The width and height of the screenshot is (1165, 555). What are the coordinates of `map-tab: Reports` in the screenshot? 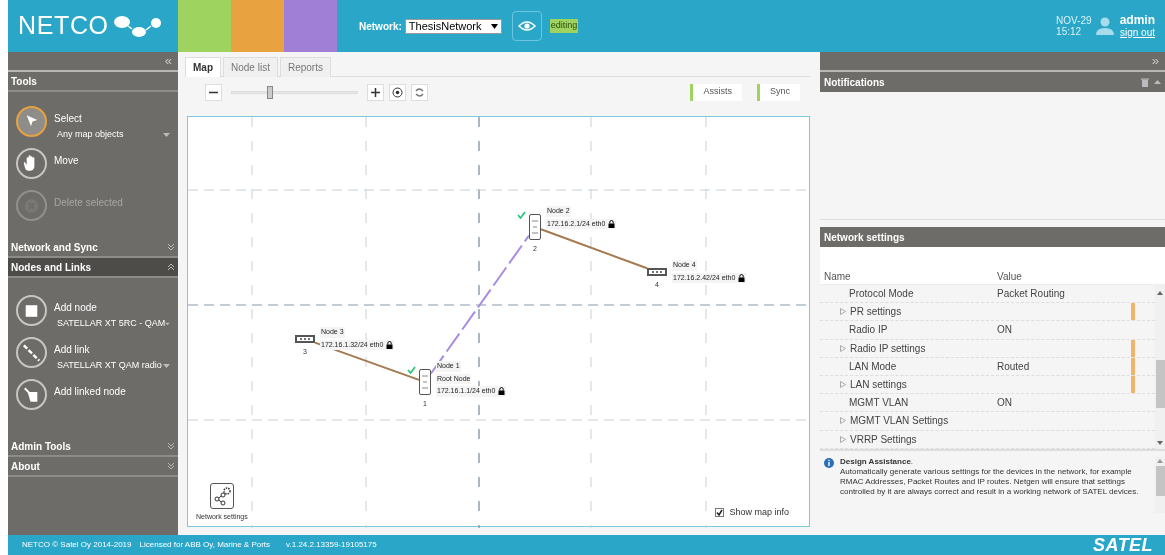 It's located at (305, 67).